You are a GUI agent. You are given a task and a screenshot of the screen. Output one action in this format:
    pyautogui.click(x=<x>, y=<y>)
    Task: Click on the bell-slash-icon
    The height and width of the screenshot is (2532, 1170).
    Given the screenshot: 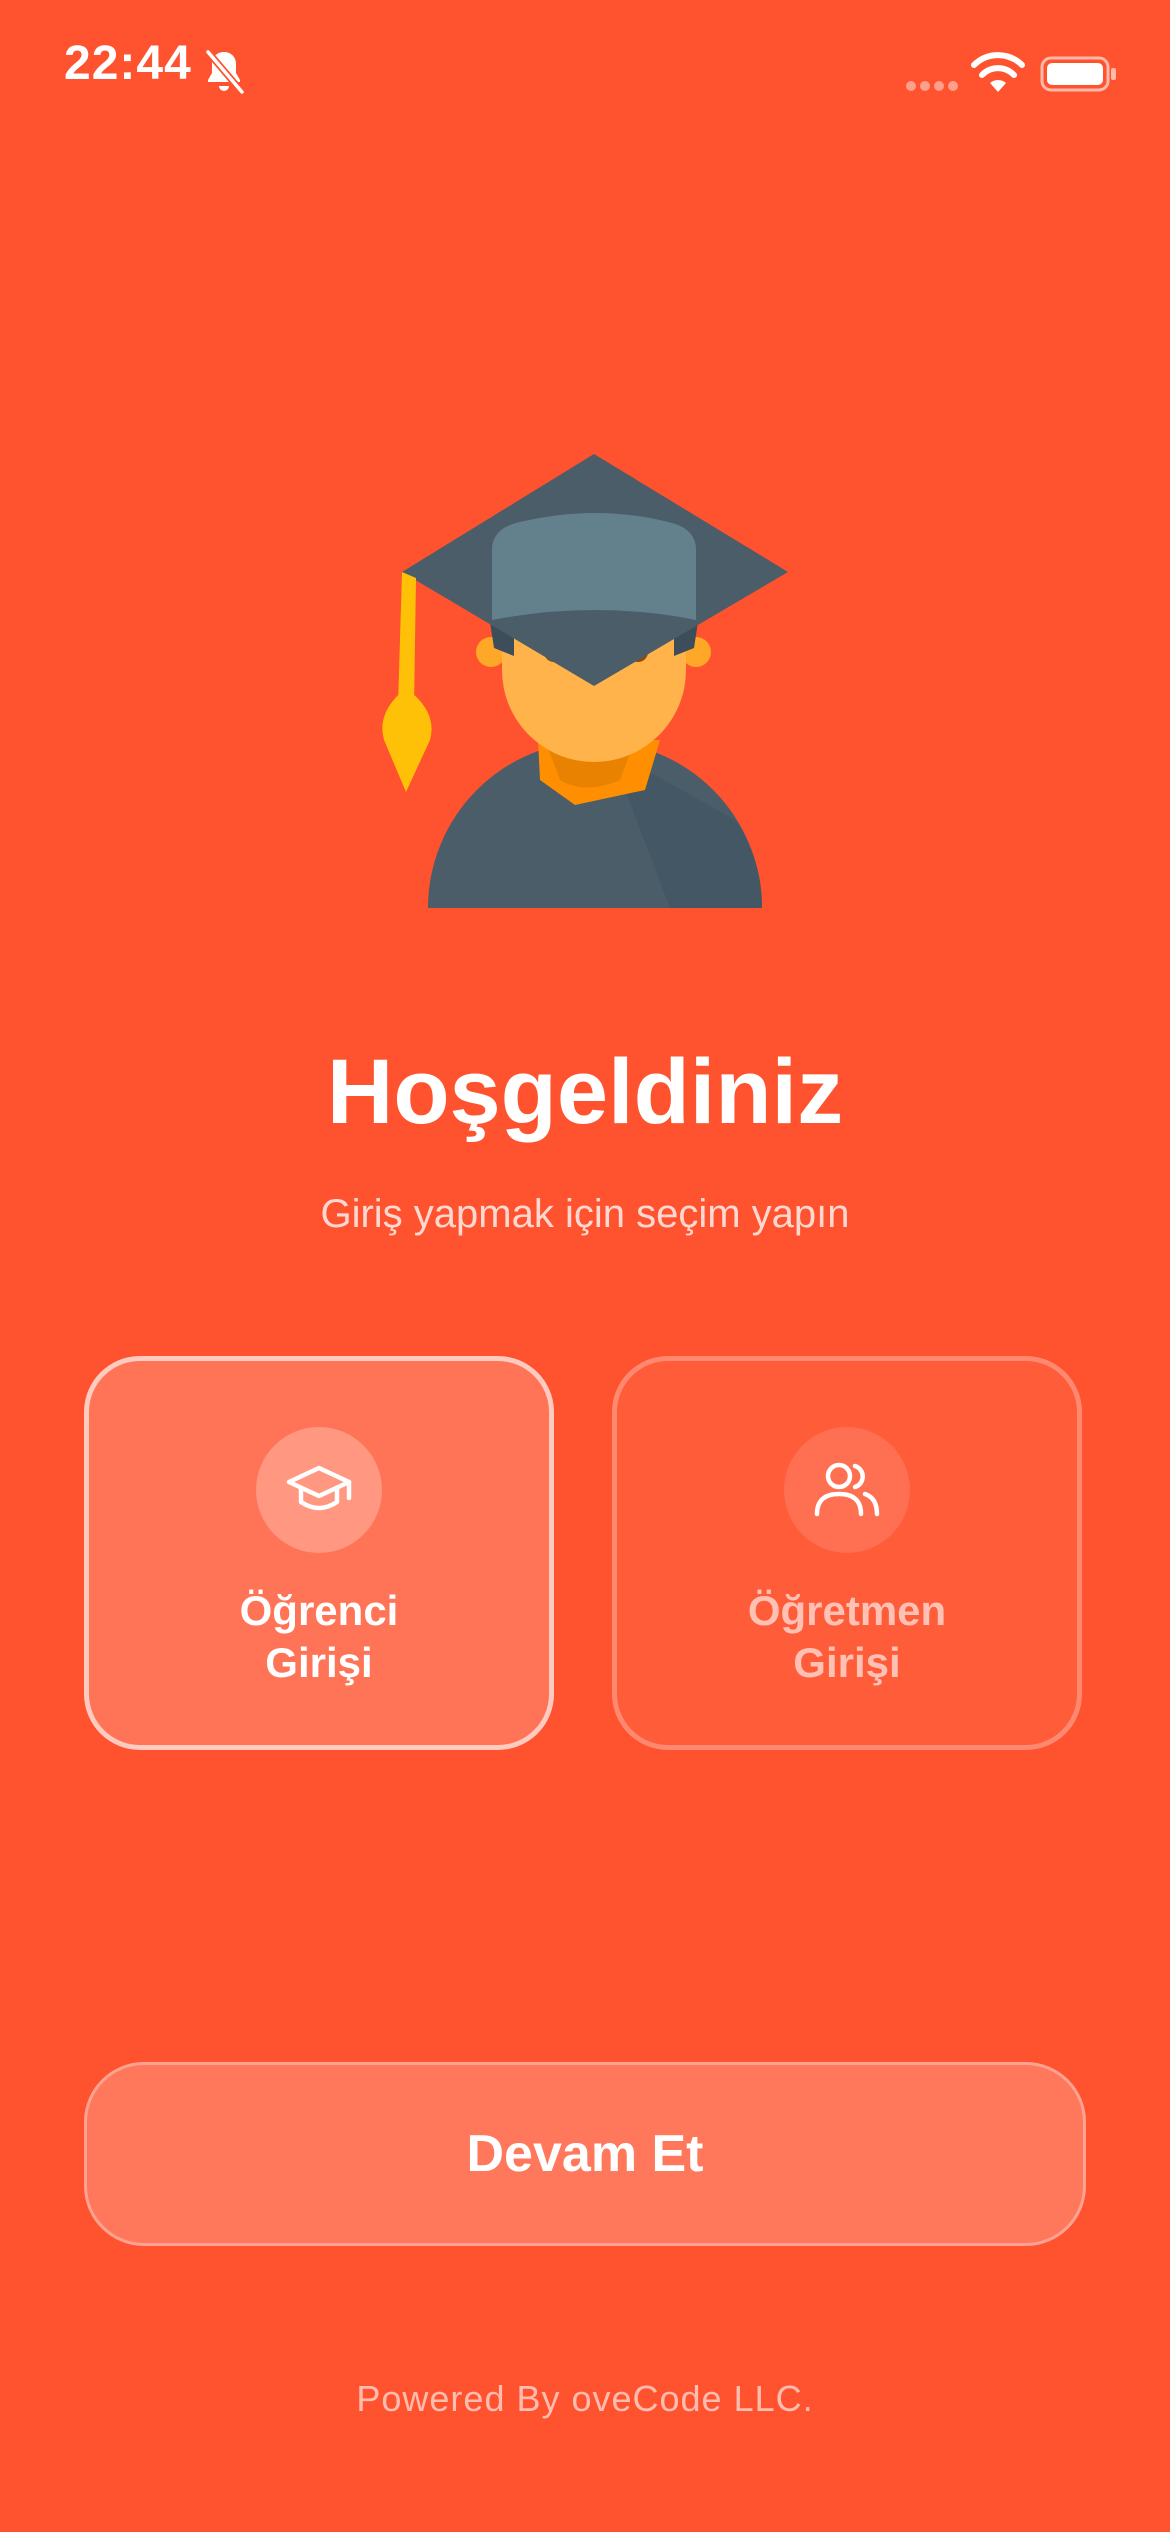 What is the action you would take?
    pyautogui.click(x=225, y=71)
    